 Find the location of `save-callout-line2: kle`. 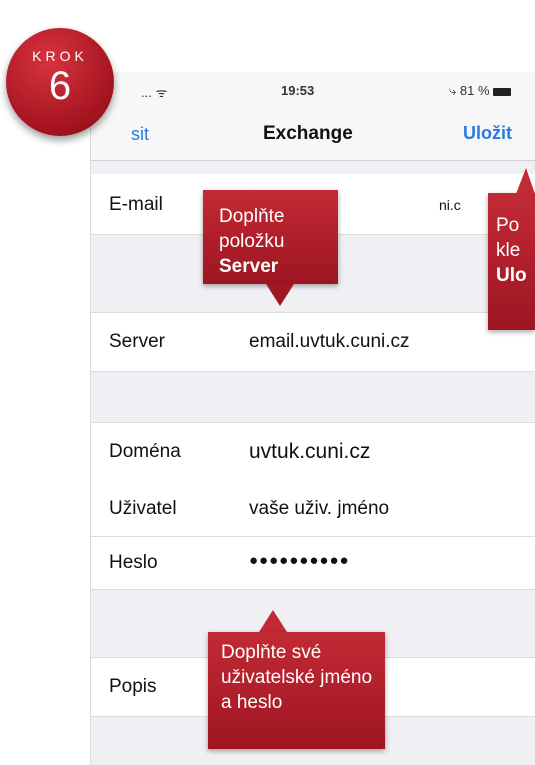

save-callout-line2: kle is located at coordinates (508, 250).